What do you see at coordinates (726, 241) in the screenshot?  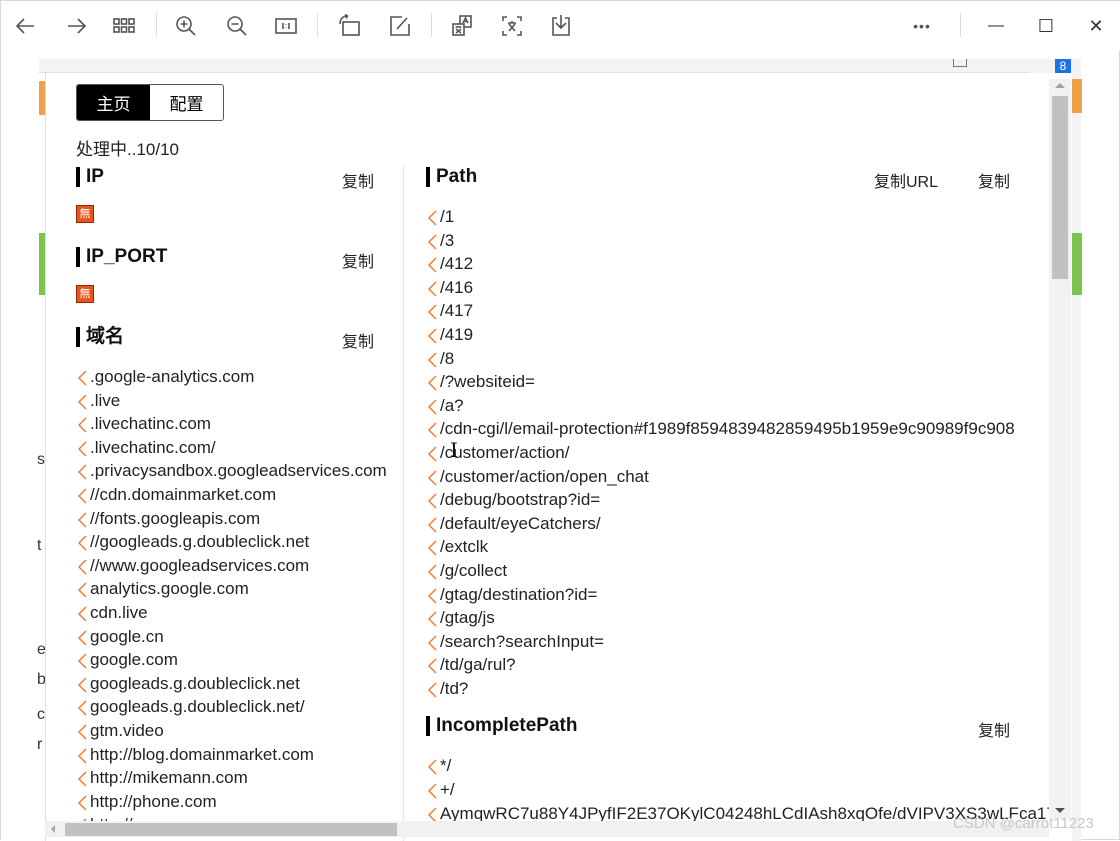 I see `list-item: /3` at bounding box center [726, 241].